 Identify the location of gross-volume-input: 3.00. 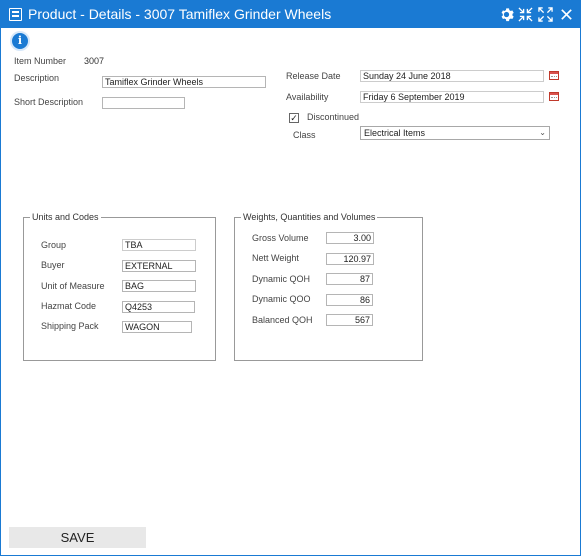
(350, 238).